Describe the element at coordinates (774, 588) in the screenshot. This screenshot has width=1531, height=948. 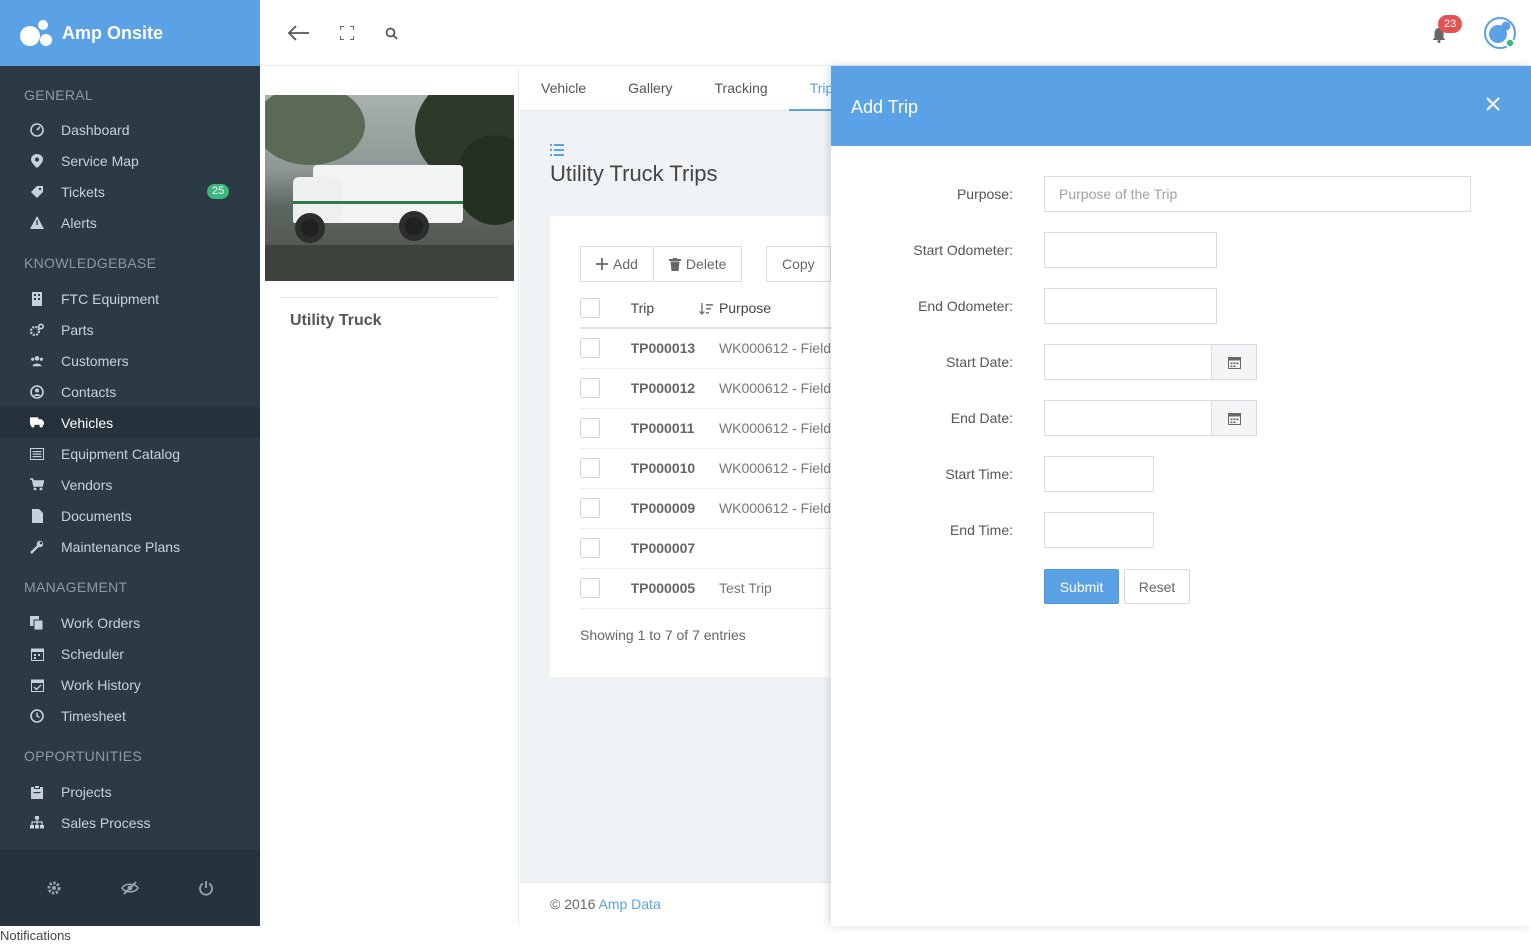
I see `purpose-cell: Test Trip` at that location.